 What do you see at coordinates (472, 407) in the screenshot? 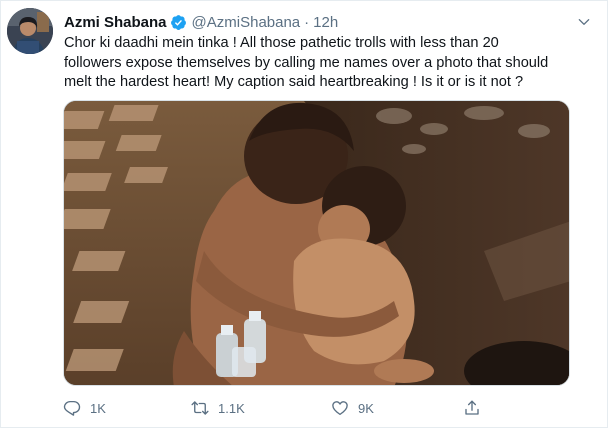
I see `share-icon` at bounding box center [472, 407].